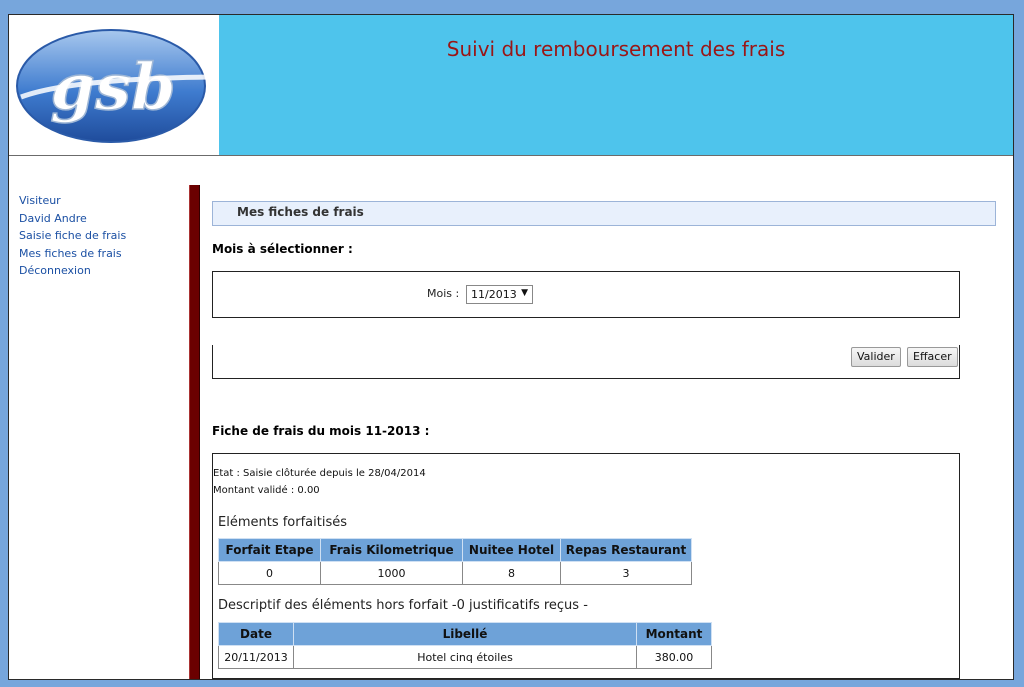 This screenshot has height=687, width=1024. Describe the element at coordinates (282, 249) in the screenshot. I see `select-month-heading: Mois à sélectionner :` at that location.